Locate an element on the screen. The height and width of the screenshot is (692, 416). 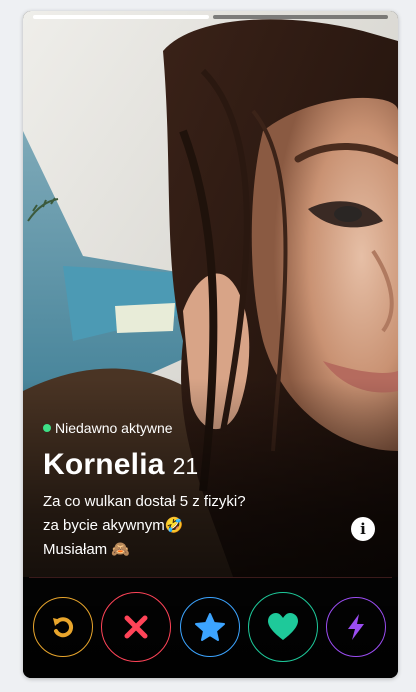
activity-status: Niedawno aktywne is located at coordinates (190, 428).